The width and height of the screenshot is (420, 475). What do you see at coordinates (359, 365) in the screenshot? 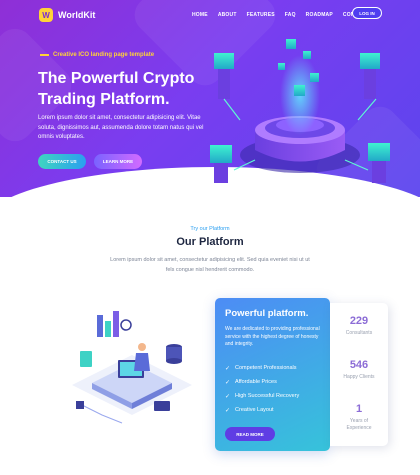
I see `stat-value: 546` at bounding box center [359, 365].